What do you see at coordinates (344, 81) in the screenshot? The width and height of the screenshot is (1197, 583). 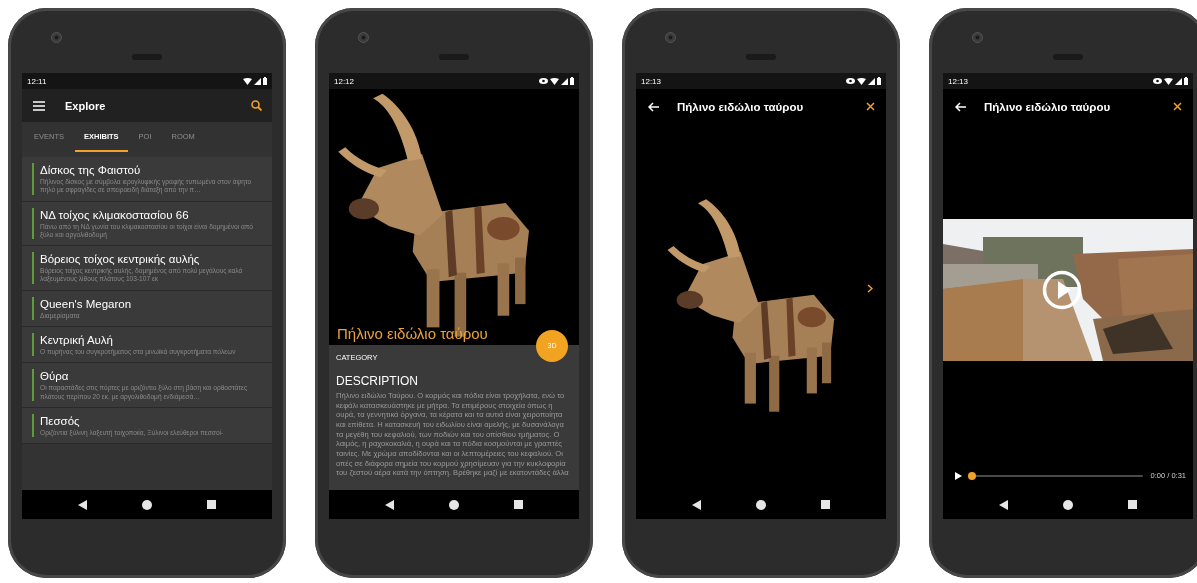 I see `status-time: 12:12` at bounding box center [344, 81].